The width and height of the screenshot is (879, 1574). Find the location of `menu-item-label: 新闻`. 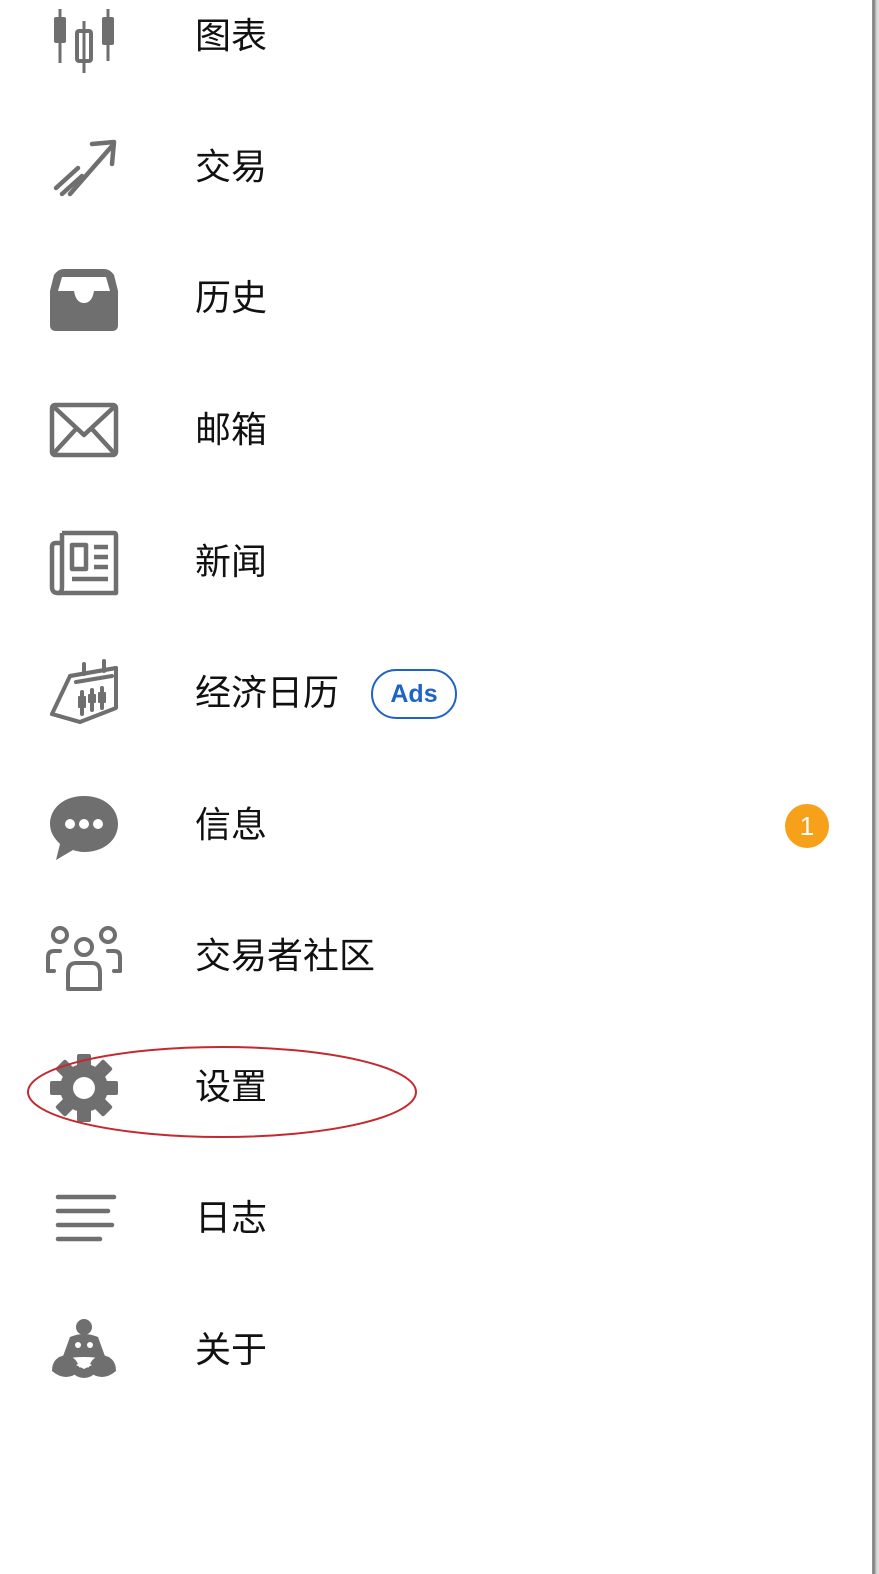

menu-item-label: 新闻 is located at coordinates (231, 562).